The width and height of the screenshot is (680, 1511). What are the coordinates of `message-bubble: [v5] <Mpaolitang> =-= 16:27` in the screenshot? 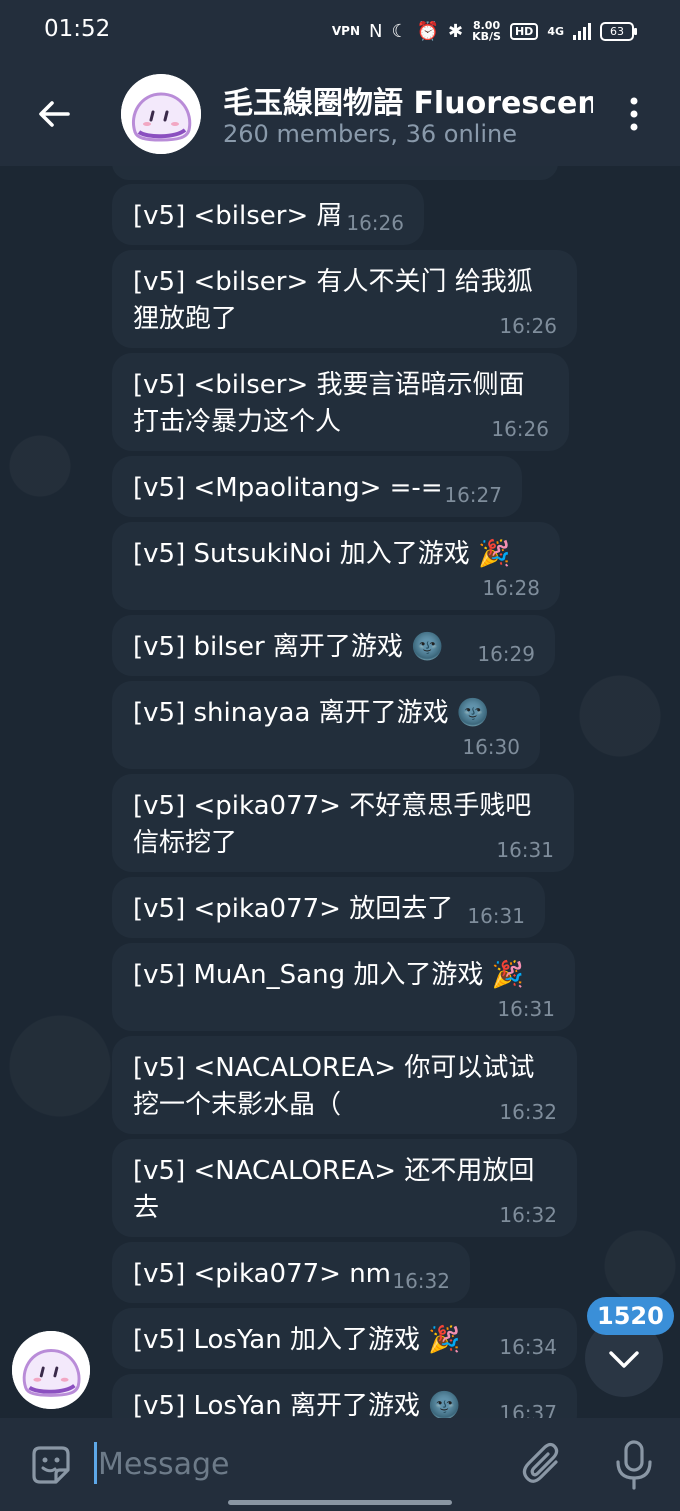 It's located at (317, 486).